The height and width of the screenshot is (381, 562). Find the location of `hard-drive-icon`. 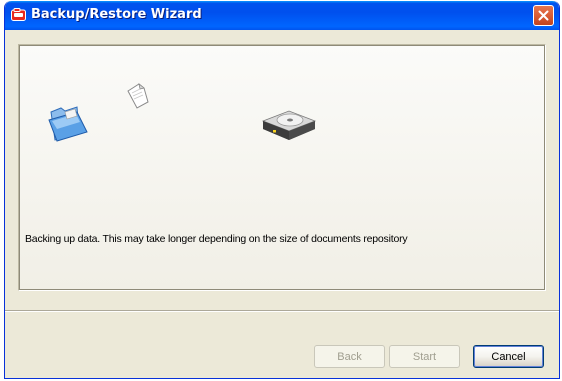

hard-drive-icon is located at coordinates (289, 127).